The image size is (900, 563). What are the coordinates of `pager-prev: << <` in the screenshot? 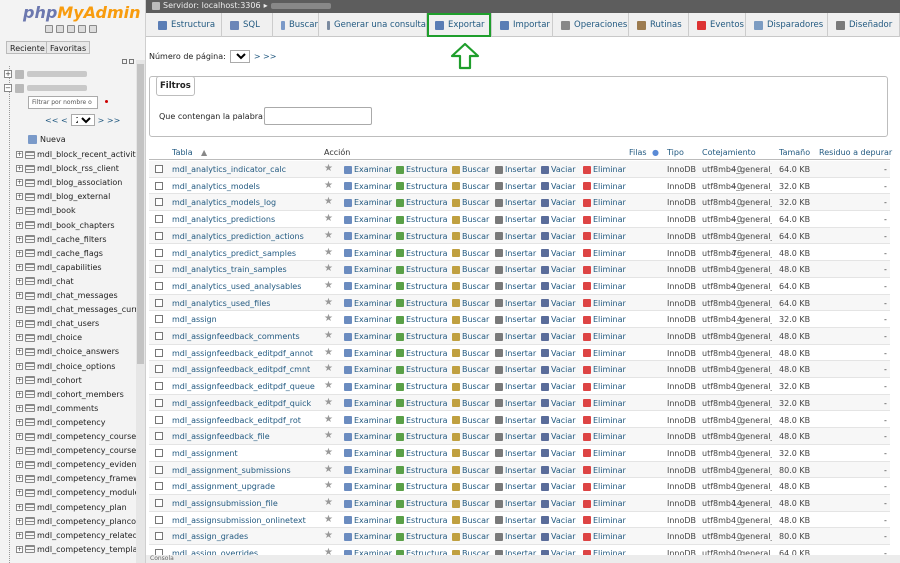 It's located at (56, 120).